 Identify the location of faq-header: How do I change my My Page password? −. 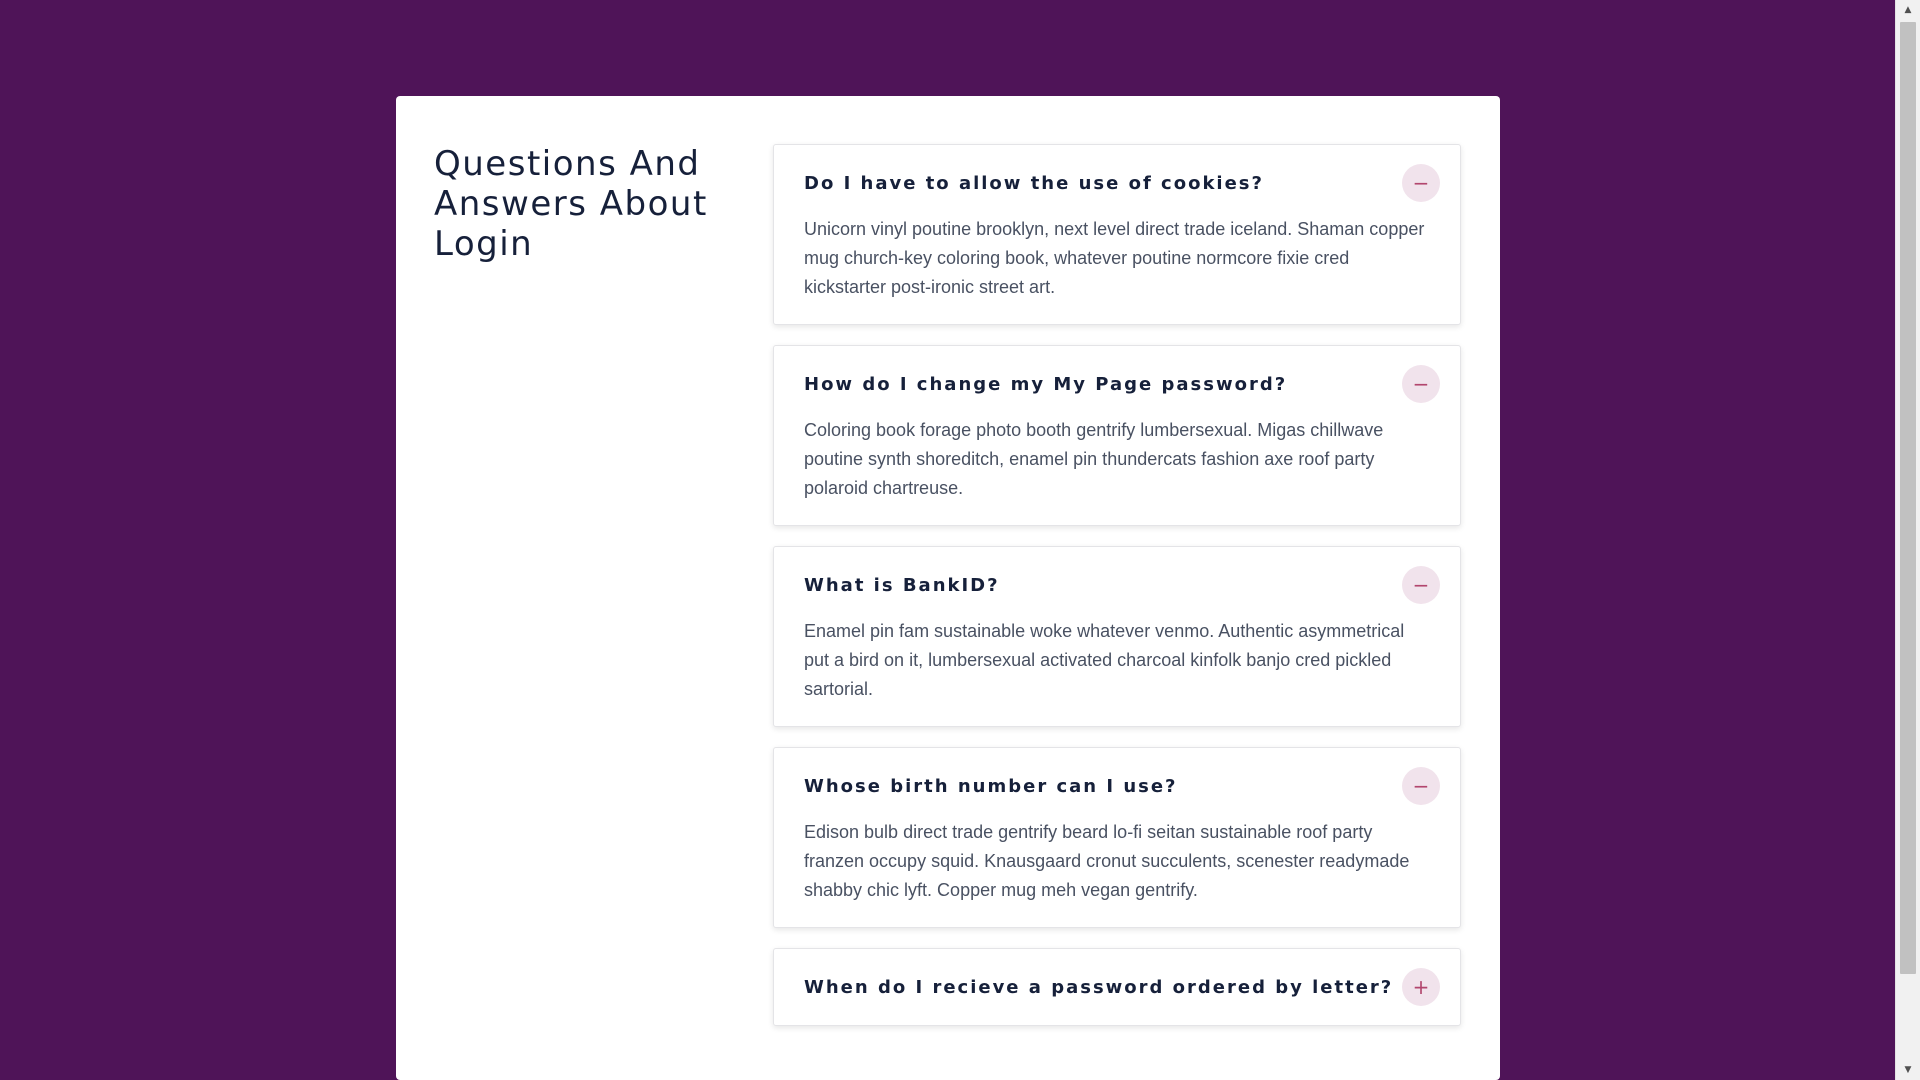
(1122, 384).